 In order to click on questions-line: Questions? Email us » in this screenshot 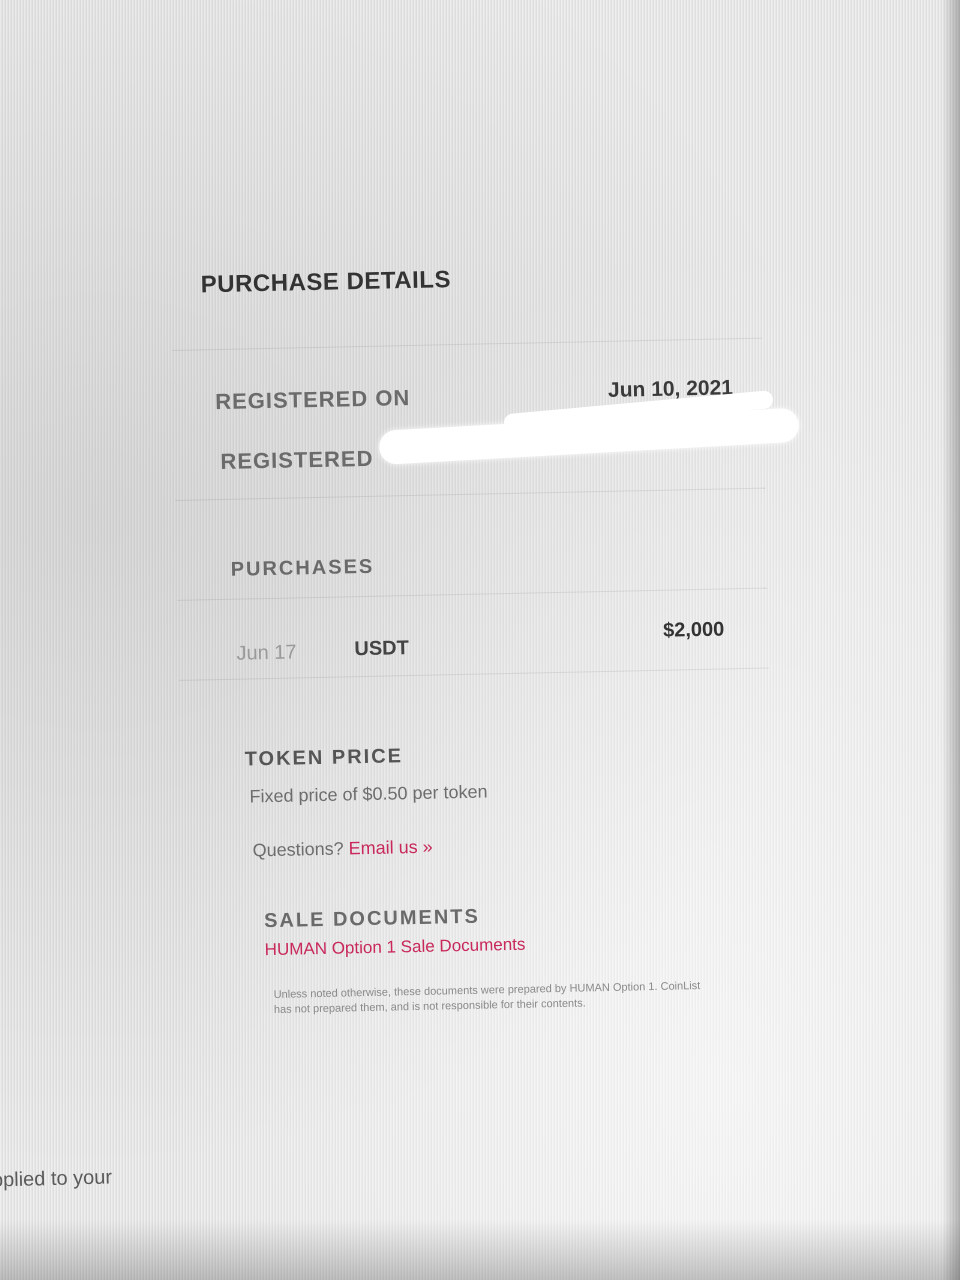, I will do `click(342, 849)`.